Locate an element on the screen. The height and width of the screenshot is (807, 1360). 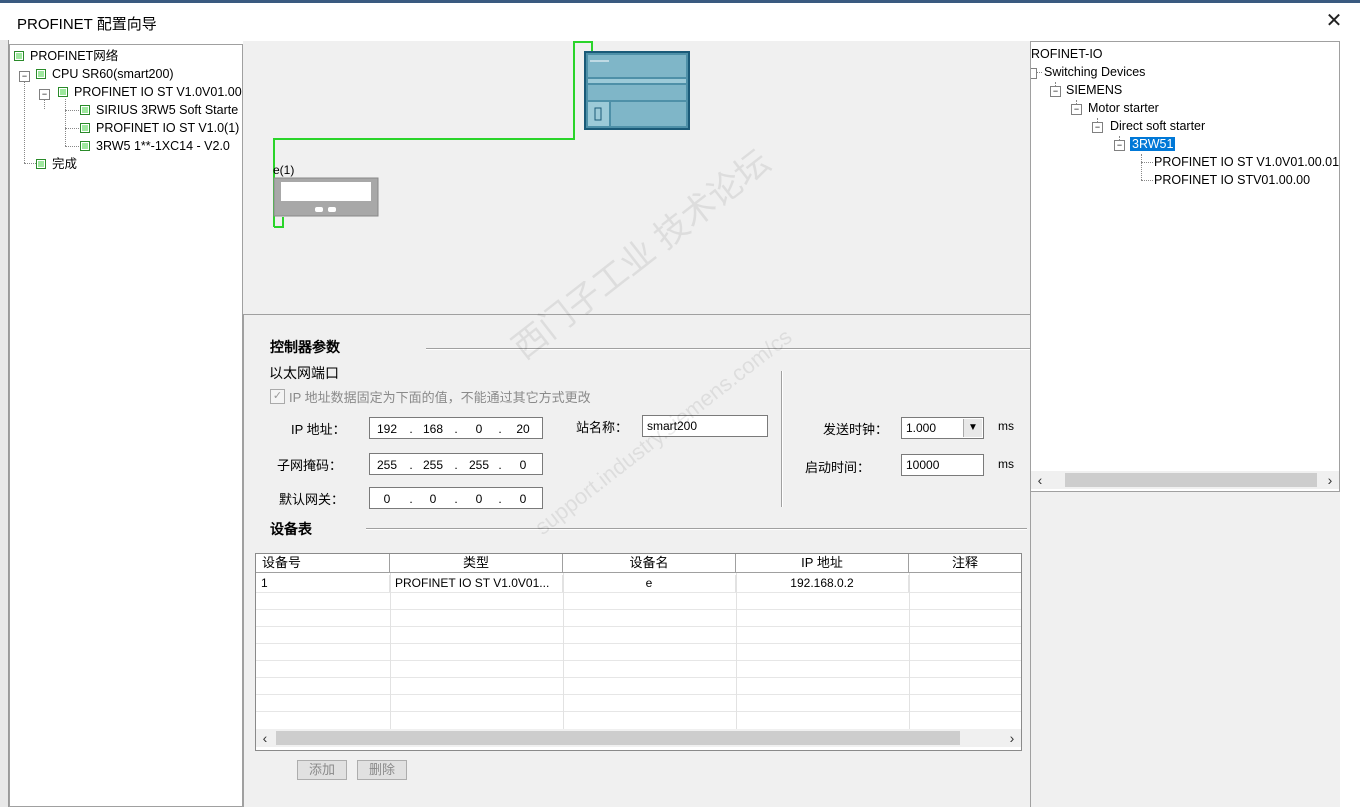
catalog-item-direct-soft-starter: Direct soft starter is located at coordinates (1157, 126).